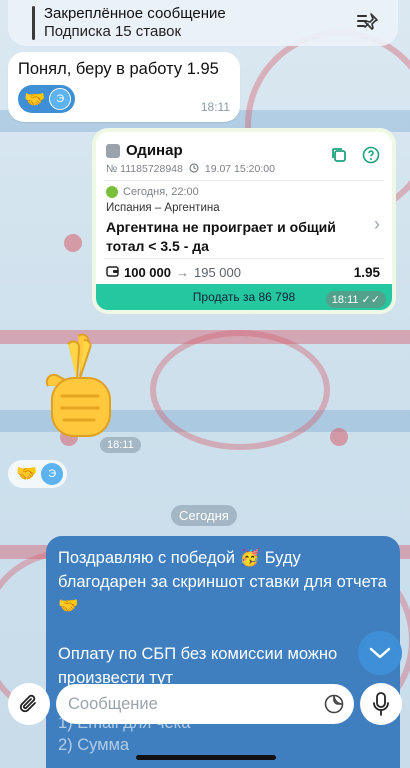 The height and width of the screenshot is (768, 410). I want to click on home-indicator, so click(206, 757).